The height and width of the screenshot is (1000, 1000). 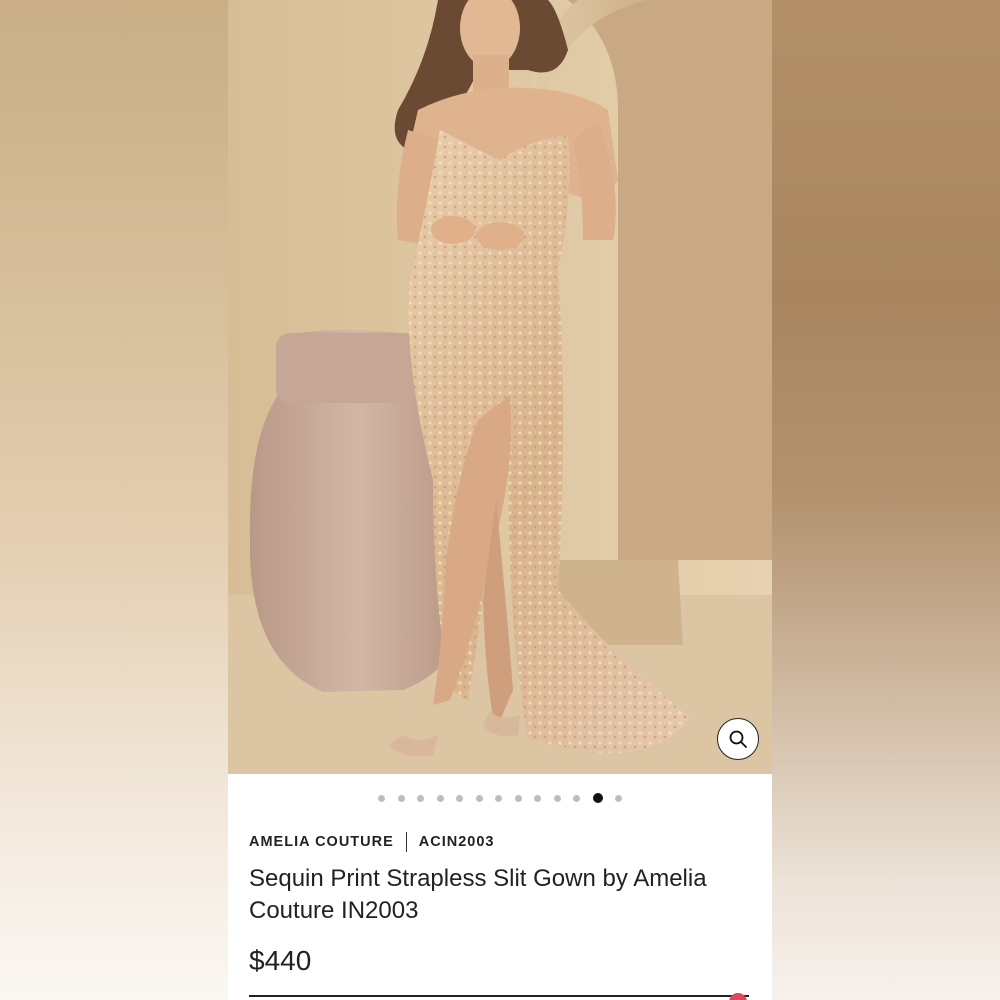 I want to click on brand-divider, so click(x=406, y=842).